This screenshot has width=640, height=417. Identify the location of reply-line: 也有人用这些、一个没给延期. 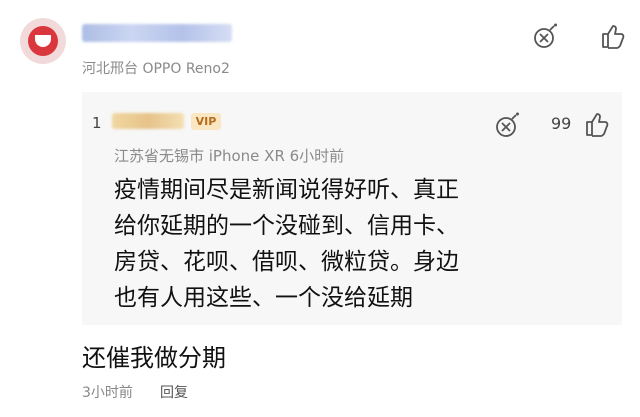
(263, 298).